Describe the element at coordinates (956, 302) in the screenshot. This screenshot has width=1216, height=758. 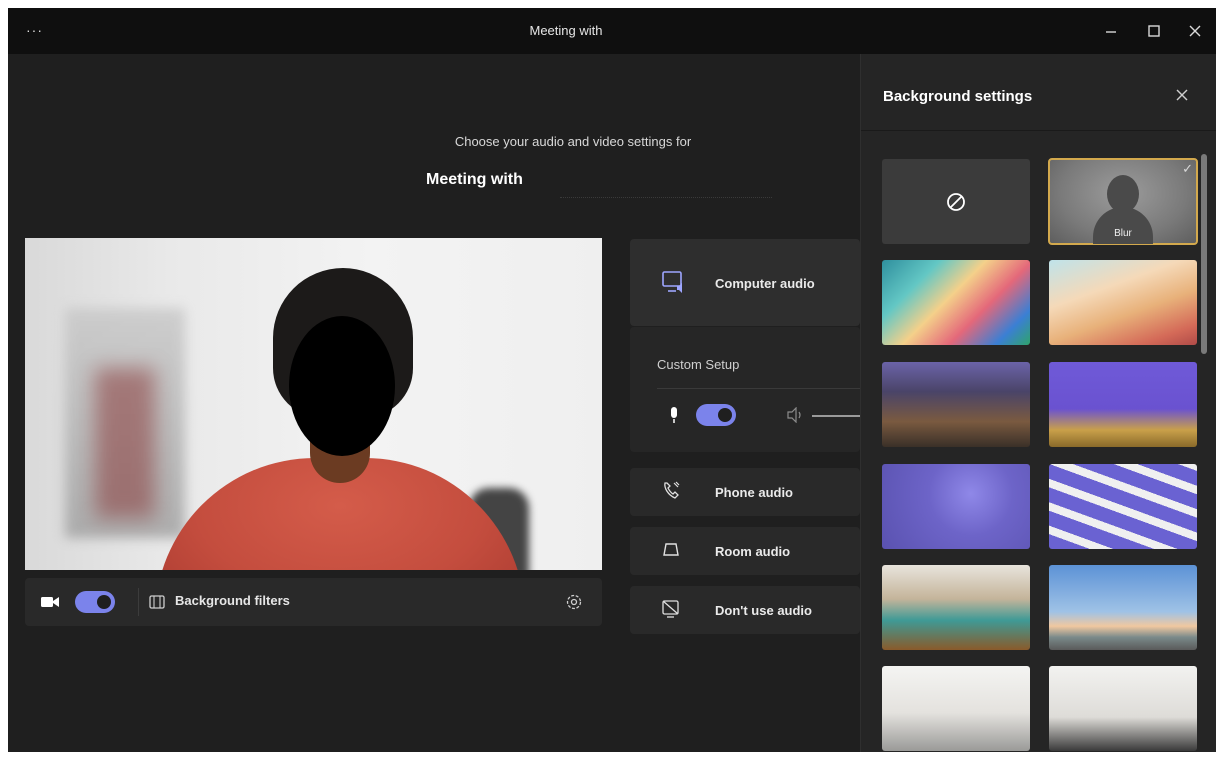
I see `background-abstract-waves-tile` at that location.